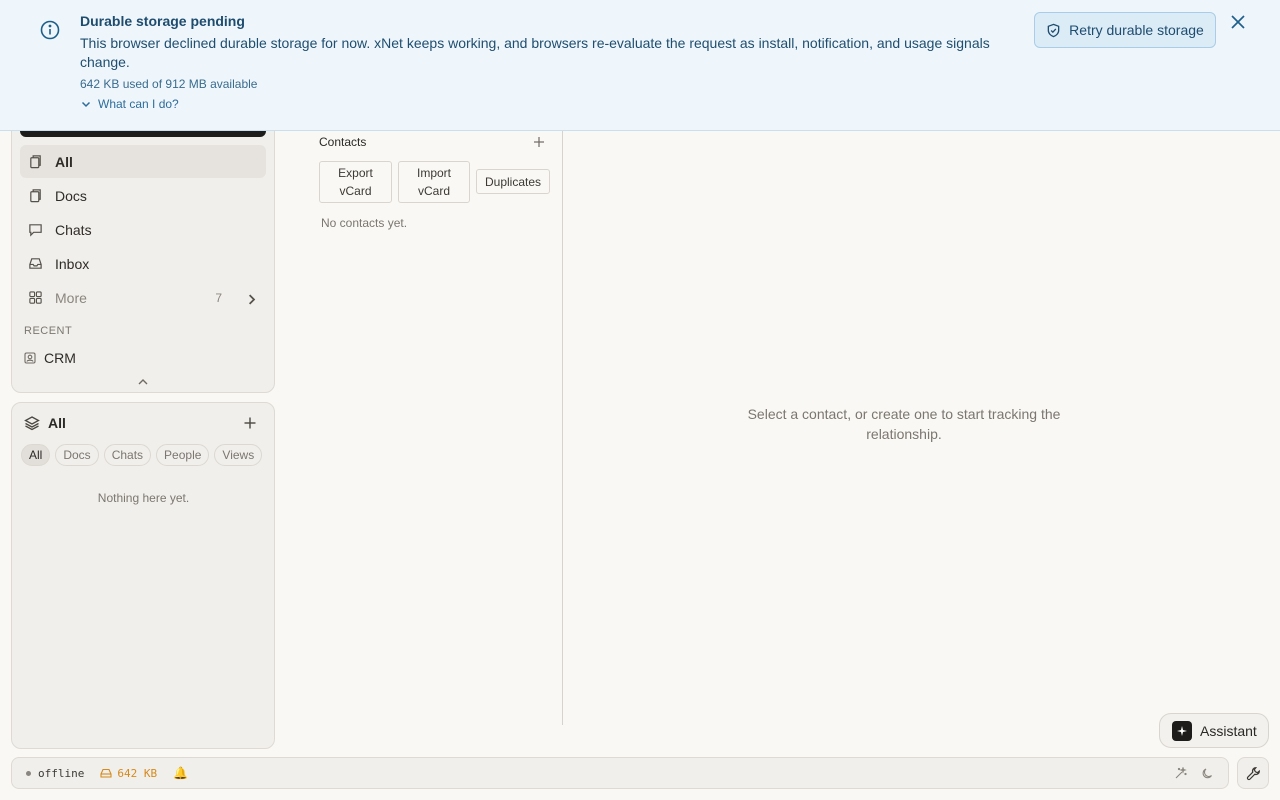 The image size is (1280, 800). I want to click on add-icon, so click(250, 423).